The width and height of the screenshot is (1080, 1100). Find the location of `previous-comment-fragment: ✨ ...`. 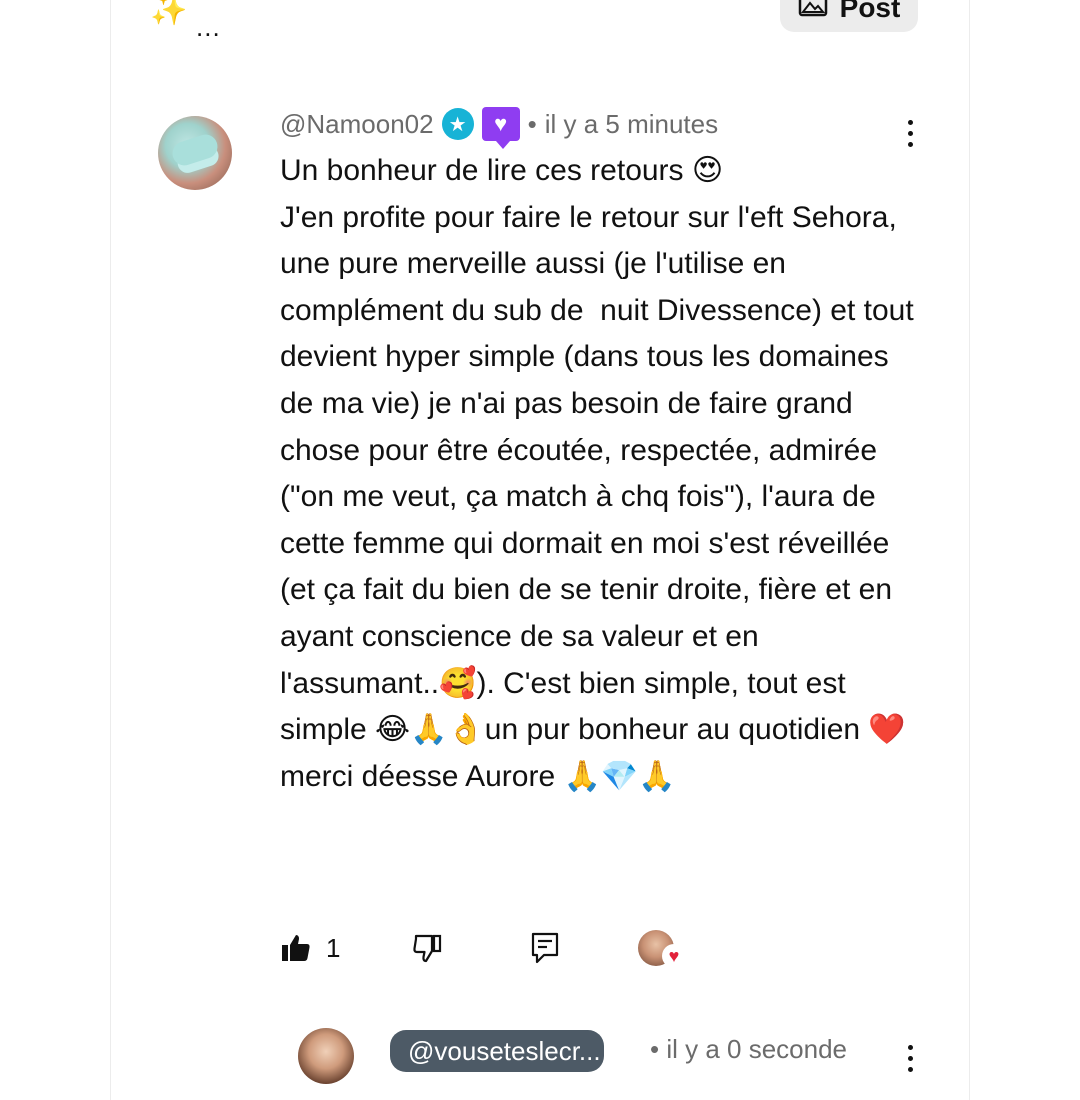

previous-comment-fragment: ✨ ... is located at coordinates (185, 20).